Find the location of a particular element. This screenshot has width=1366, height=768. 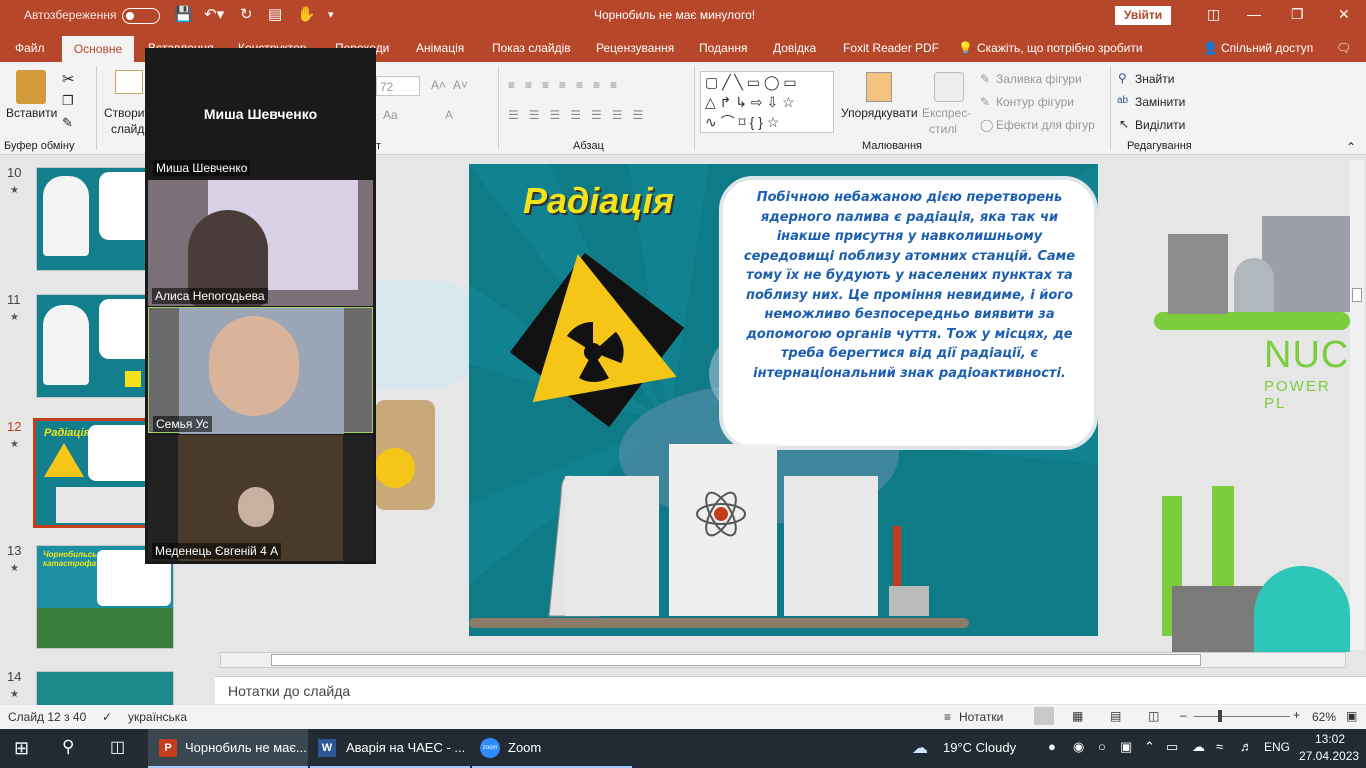

wifi-icon: ≈ is located at coordinates (1219, 746).